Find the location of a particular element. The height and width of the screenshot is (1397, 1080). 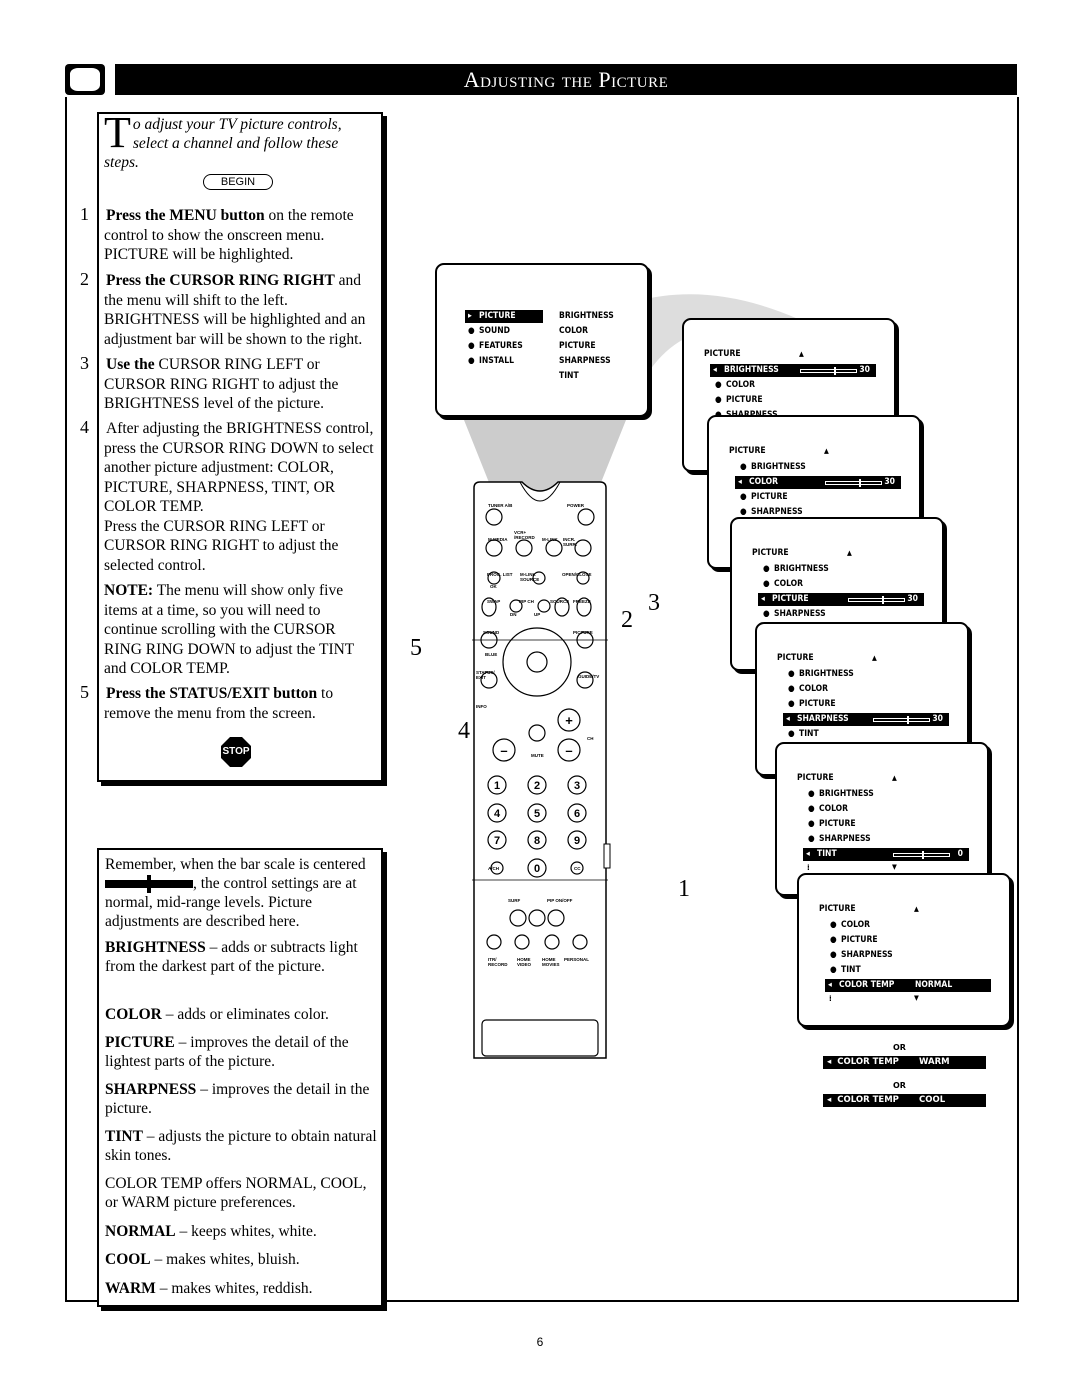

item-label: COLOR TEMP is located at coordinates (868, 1100).